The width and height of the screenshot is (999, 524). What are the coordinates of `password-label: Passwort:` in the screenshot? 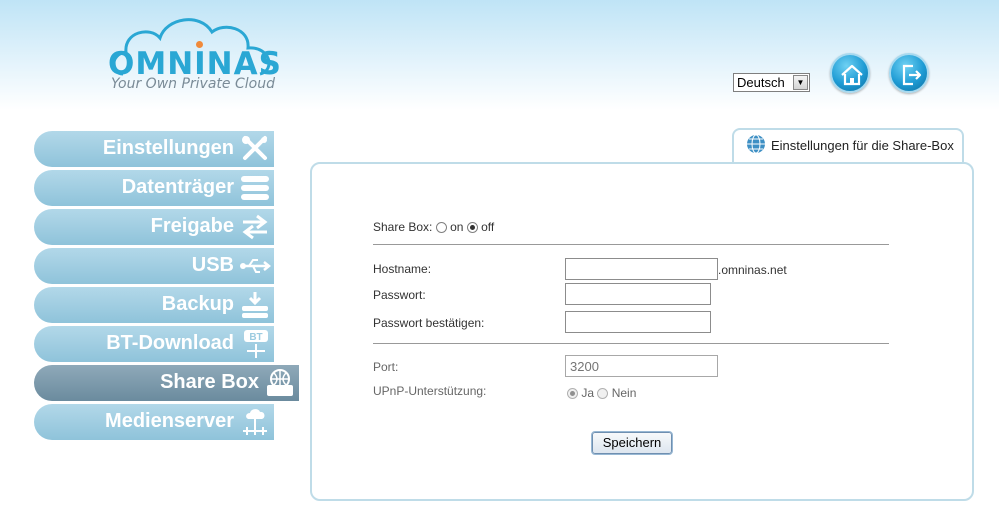 It's located at (399, 295).